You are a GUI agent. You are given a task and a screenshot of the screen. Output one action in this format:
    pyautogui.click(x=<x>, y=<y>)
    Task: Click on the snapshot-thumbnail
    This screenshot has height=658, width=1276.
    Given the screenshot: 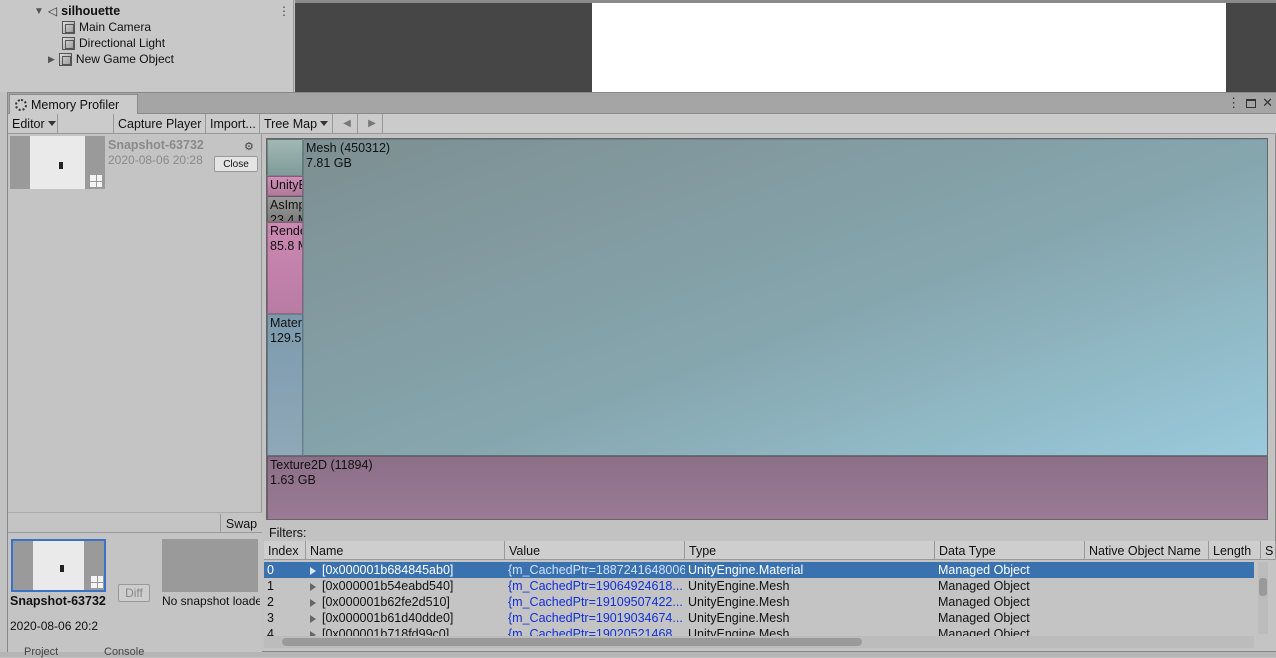 What is the action you would take?
    pyautogui.click(x=57, y=162)
    